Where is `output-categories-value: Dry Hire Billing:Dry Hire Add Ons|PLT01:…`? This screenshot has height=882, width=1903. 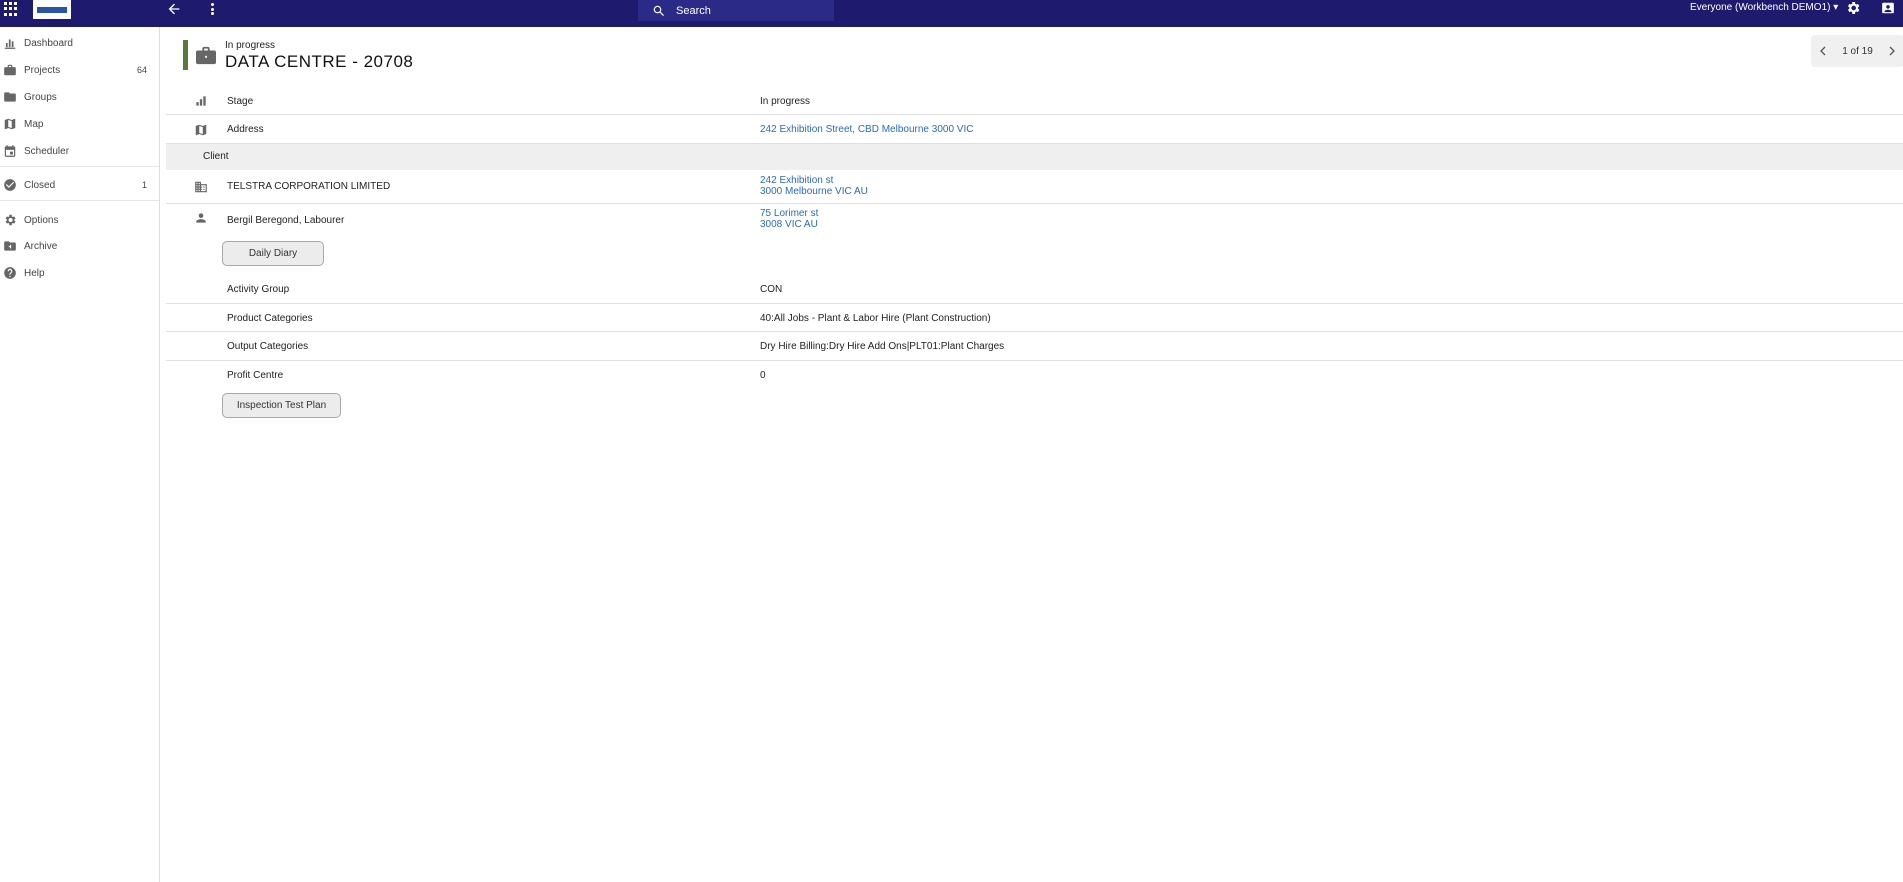 output-categories-value: Dry Hire Billing:Dry Hire Add Ons|PLT01:… is located at coordinates (882, 346).